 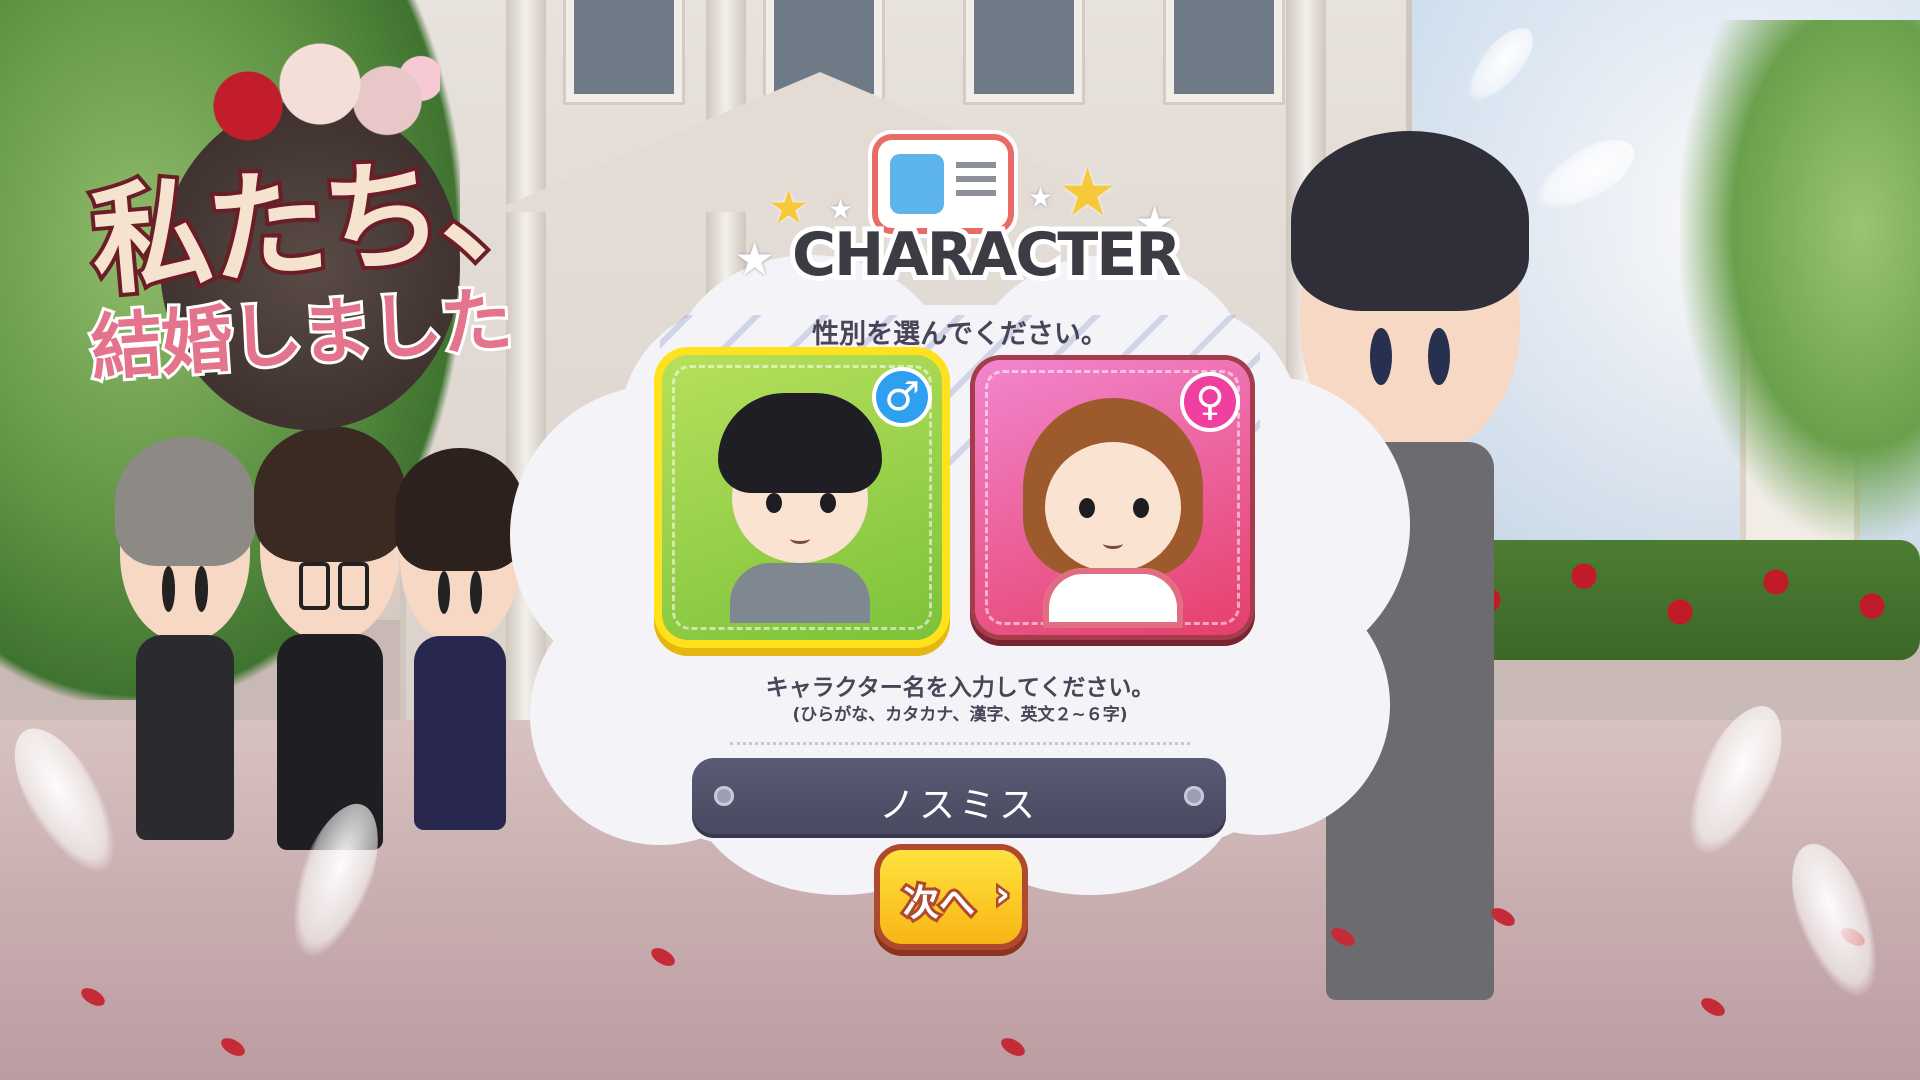 I want to click on character-name-value: ノスミス, so click(x=958, y=805).